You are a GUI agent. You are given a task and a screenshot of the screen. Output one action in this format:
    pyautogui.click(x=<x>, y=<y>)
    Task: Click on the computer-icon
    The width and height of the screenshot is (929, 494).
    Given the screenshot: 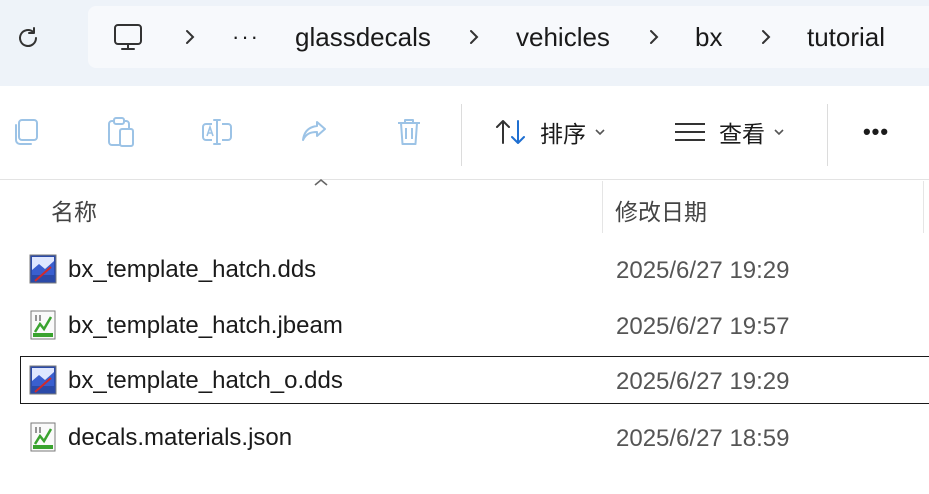 What is the action you would take?
    pyautogui.click(x=128, y=37)
    